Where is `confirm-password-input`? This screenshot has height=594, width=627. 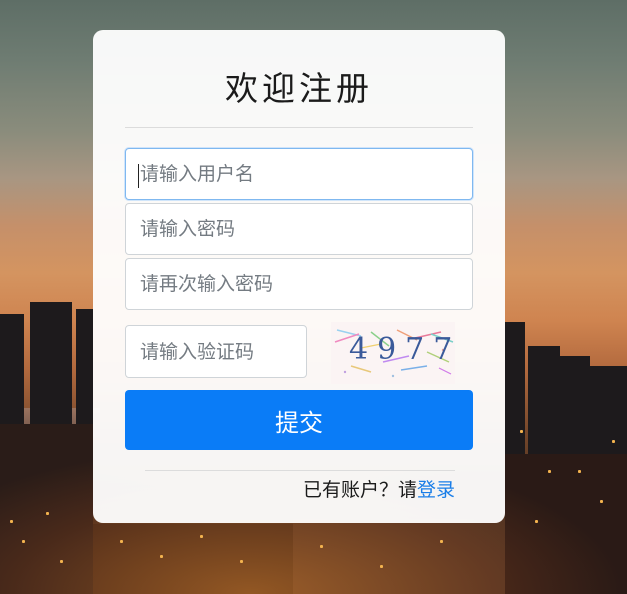 confirm-password-input is located at coordinates (299, 284).